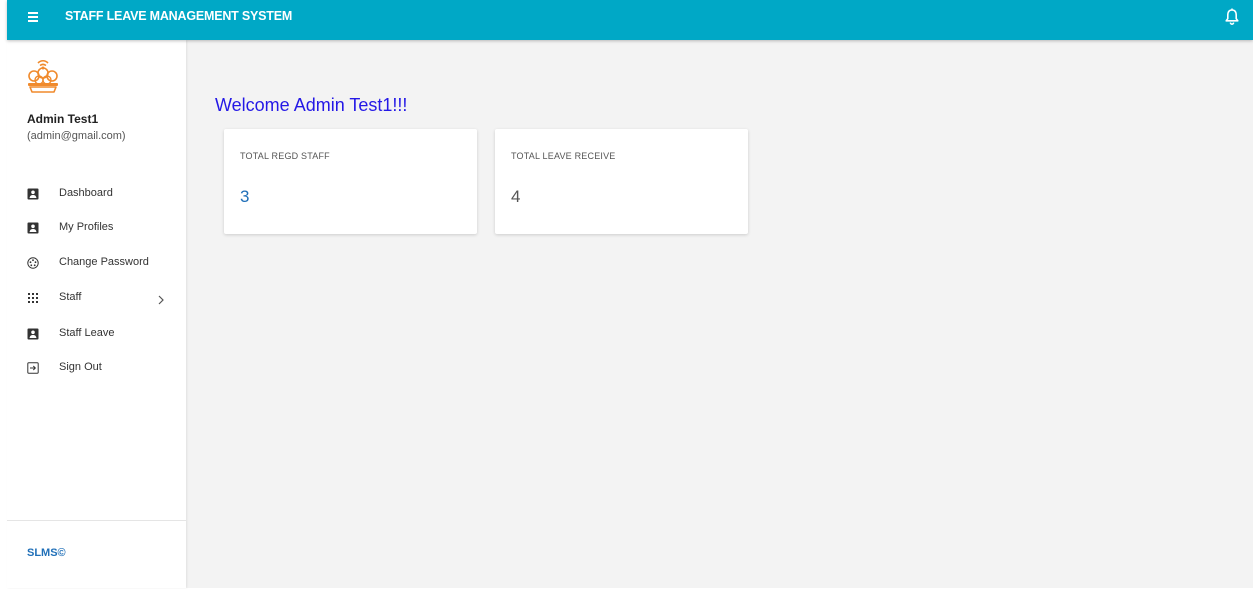 This screenshot has height=589, width=1253. I want to click on sidebar-item-label: Change Password, so click(104, 262).